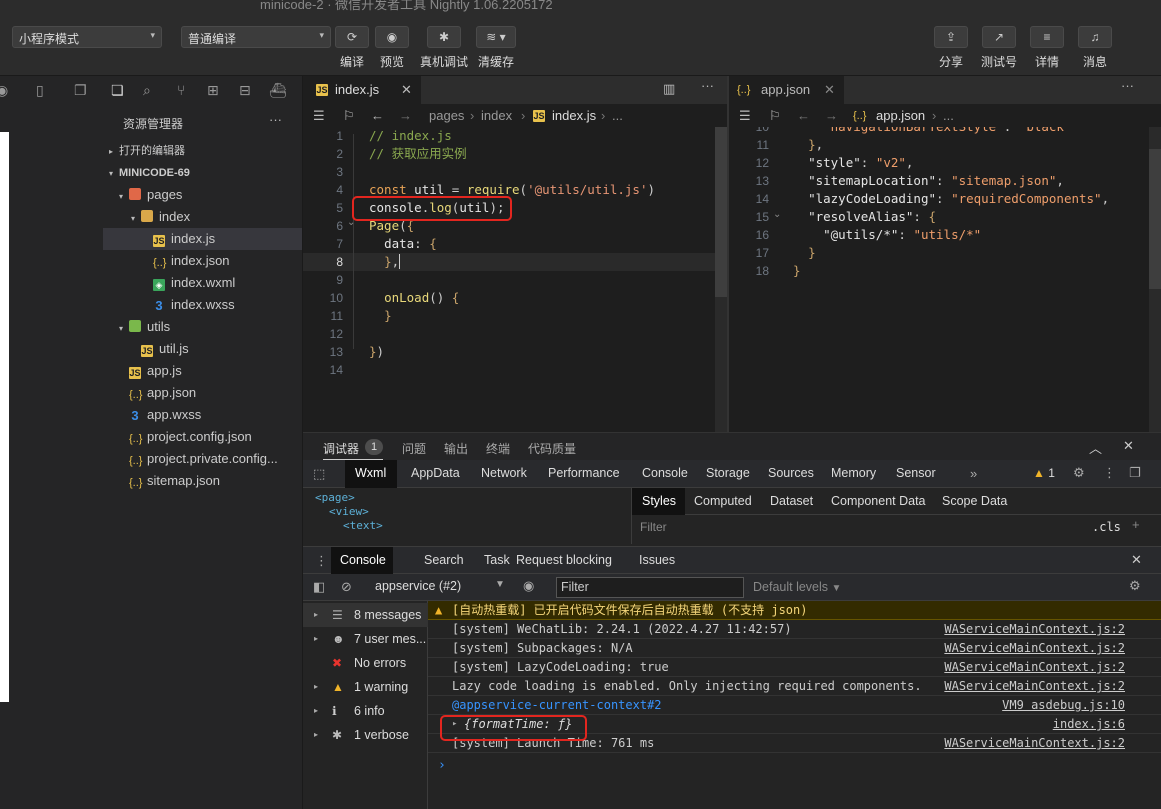 The height and width of the screenshot is (809, 1161). Describe the element at coordinates (181, 90) in the screenshot. I see `source-control-icon: ⑂` at that location.